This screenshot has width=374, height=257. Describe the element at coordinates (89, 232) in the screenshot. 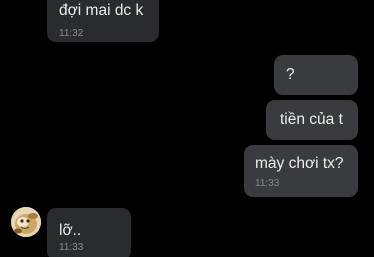

I see `message-bubble-incoming: lỡ.. 11:33` at that location.